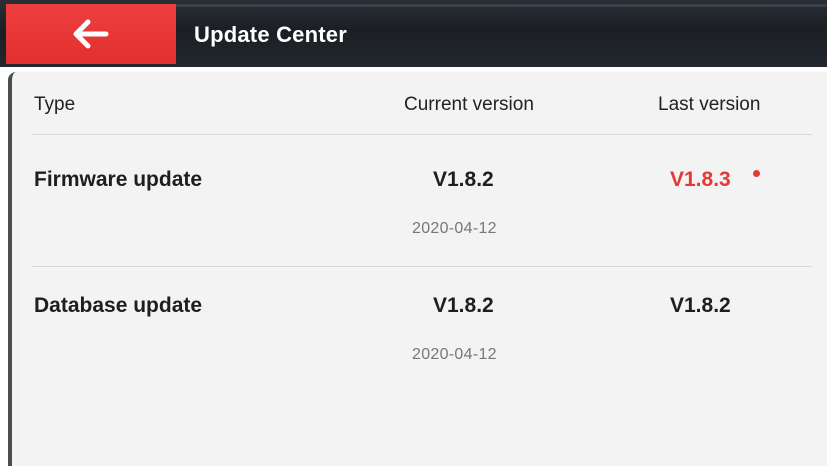  What do you see at coordinates (709, 104) in the screenshot?
I see `column-header-last-version: Last version` at bounding box center [709, 104].